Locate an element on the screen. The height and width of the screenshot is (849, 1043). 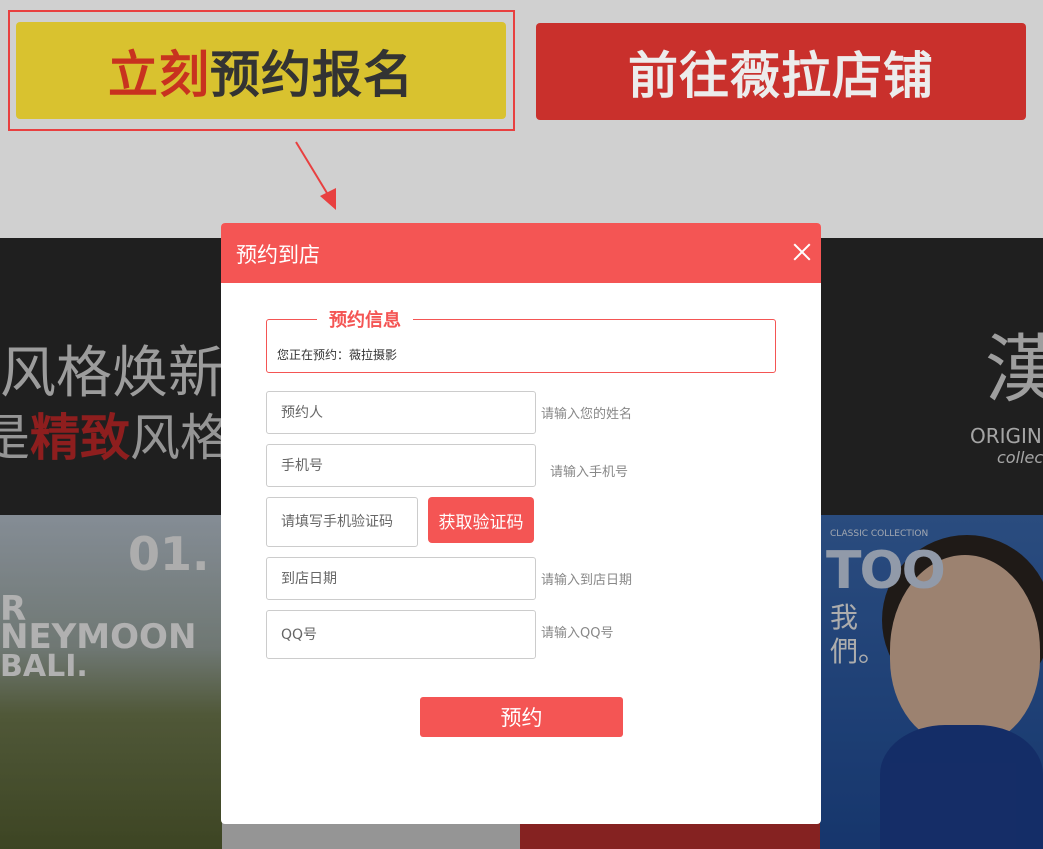
reserve-now-text: 预约报名 is located at coordinates (312, 74).